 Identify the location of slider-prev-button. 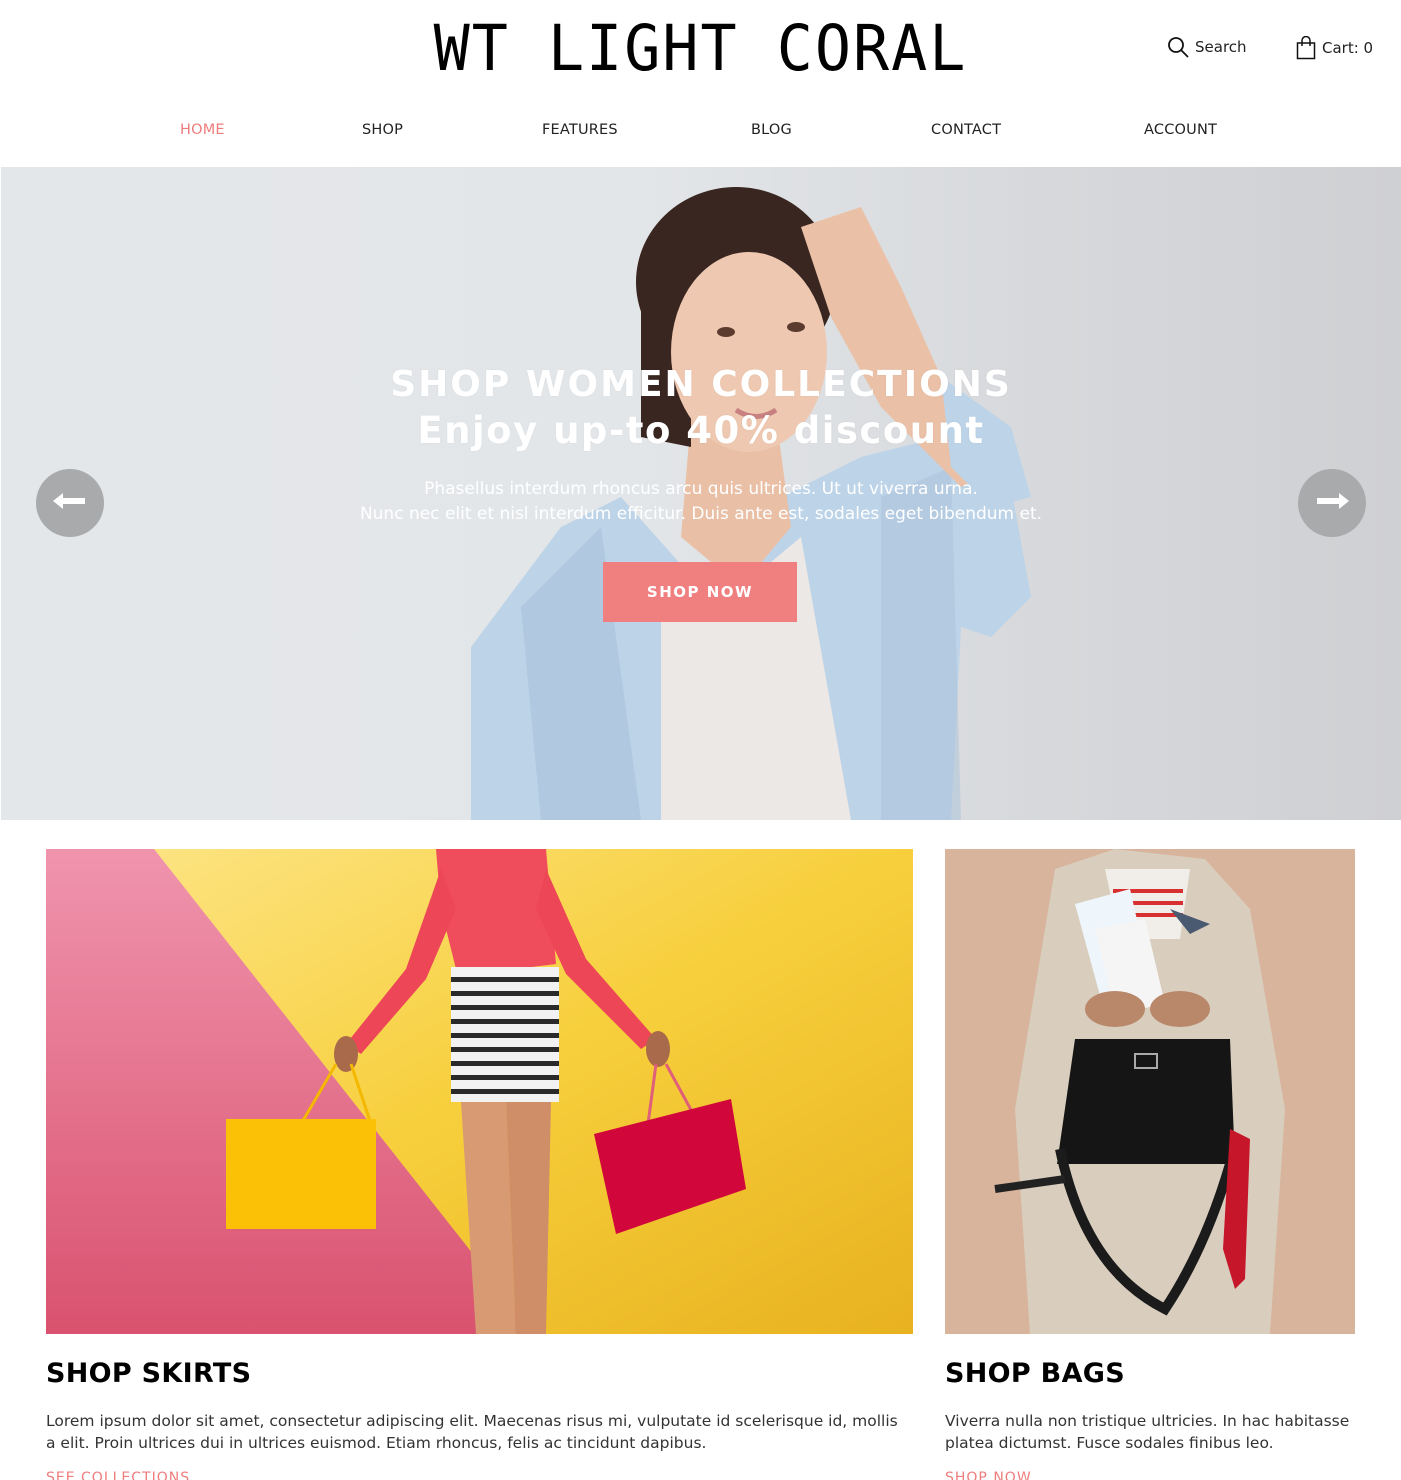
(70, 503).